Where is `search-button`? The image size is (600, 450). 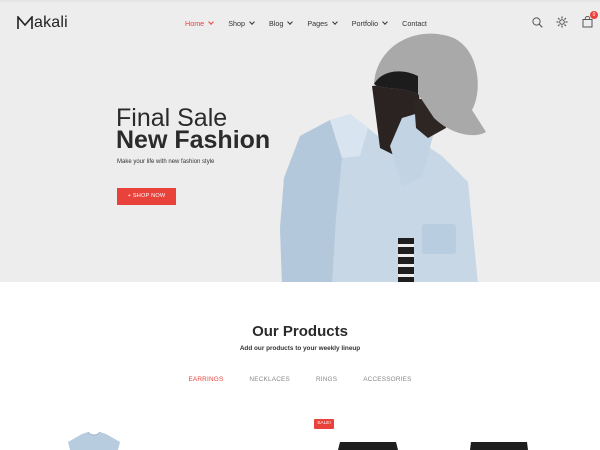
search-button is located at coordinates (537, 22).